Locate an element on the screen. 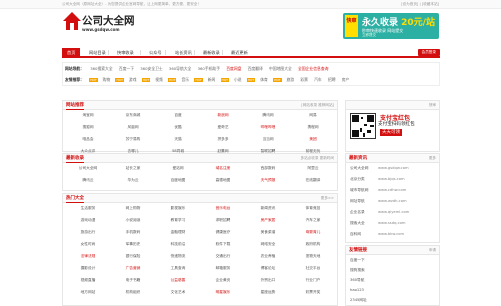  site-link: 摄影设计 is located at coordinates (88, 268).